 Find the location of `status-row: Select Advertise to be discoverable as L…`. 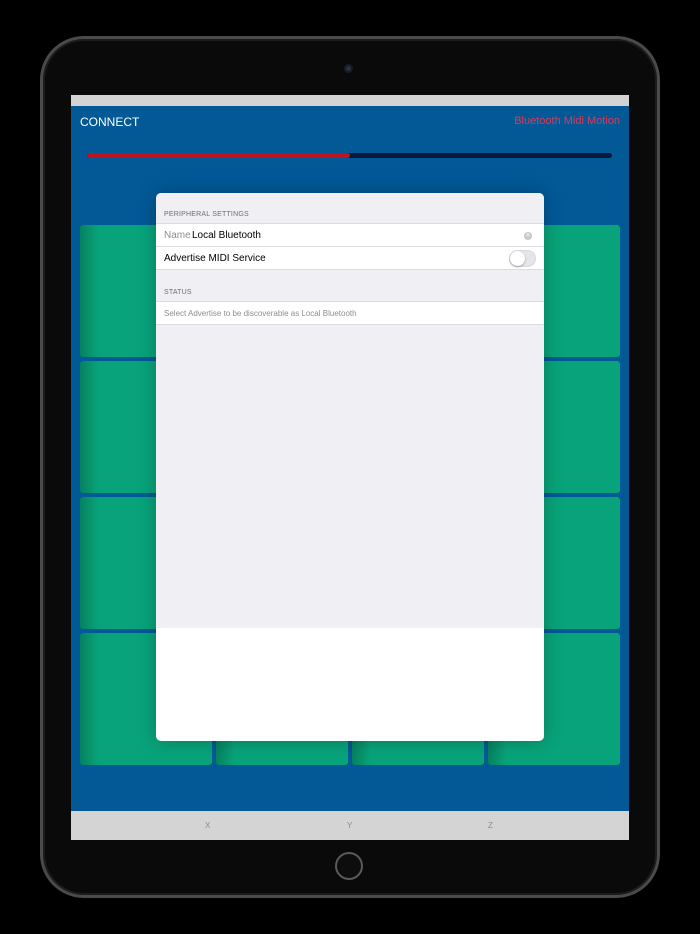

status-row: Select Advertise to be discoverable as L… is located at coordinates (350, 313).